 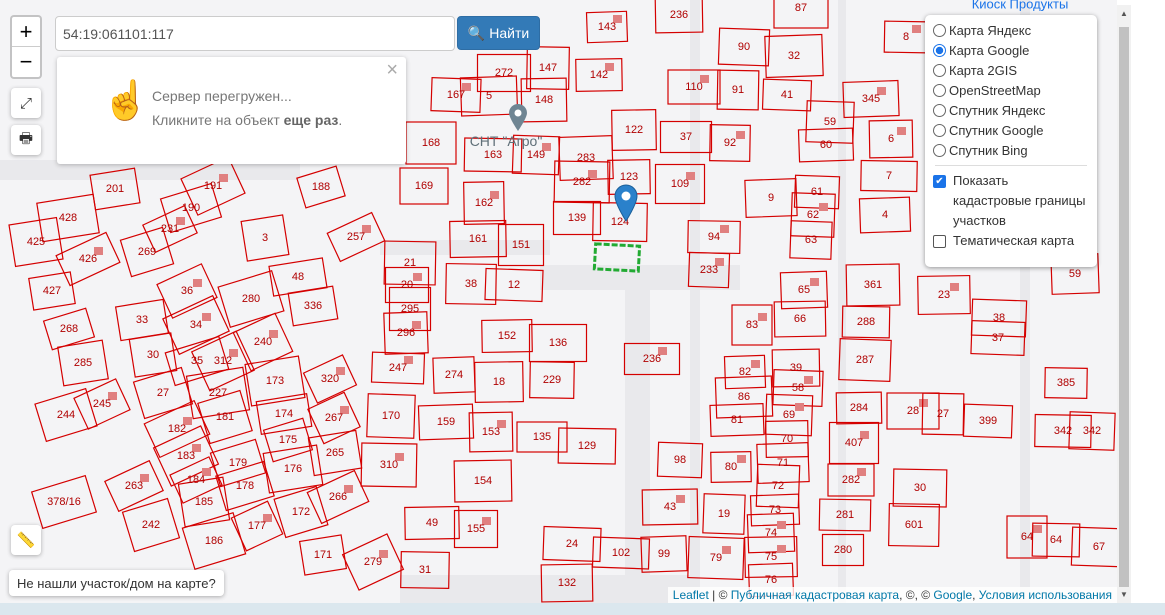 What do you see at coordinates (998, 338) in the screenshot?
I see `parcel-number: 37` at bounding box center [998, 338].